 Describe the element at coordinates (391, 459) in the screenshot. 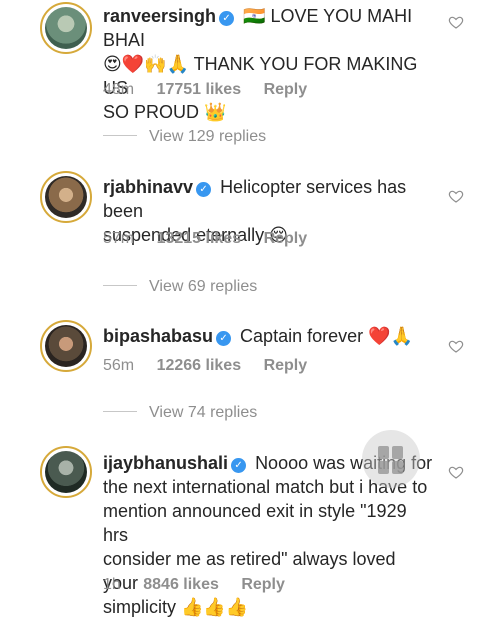

I see `watermark-logo-icon` at that location.